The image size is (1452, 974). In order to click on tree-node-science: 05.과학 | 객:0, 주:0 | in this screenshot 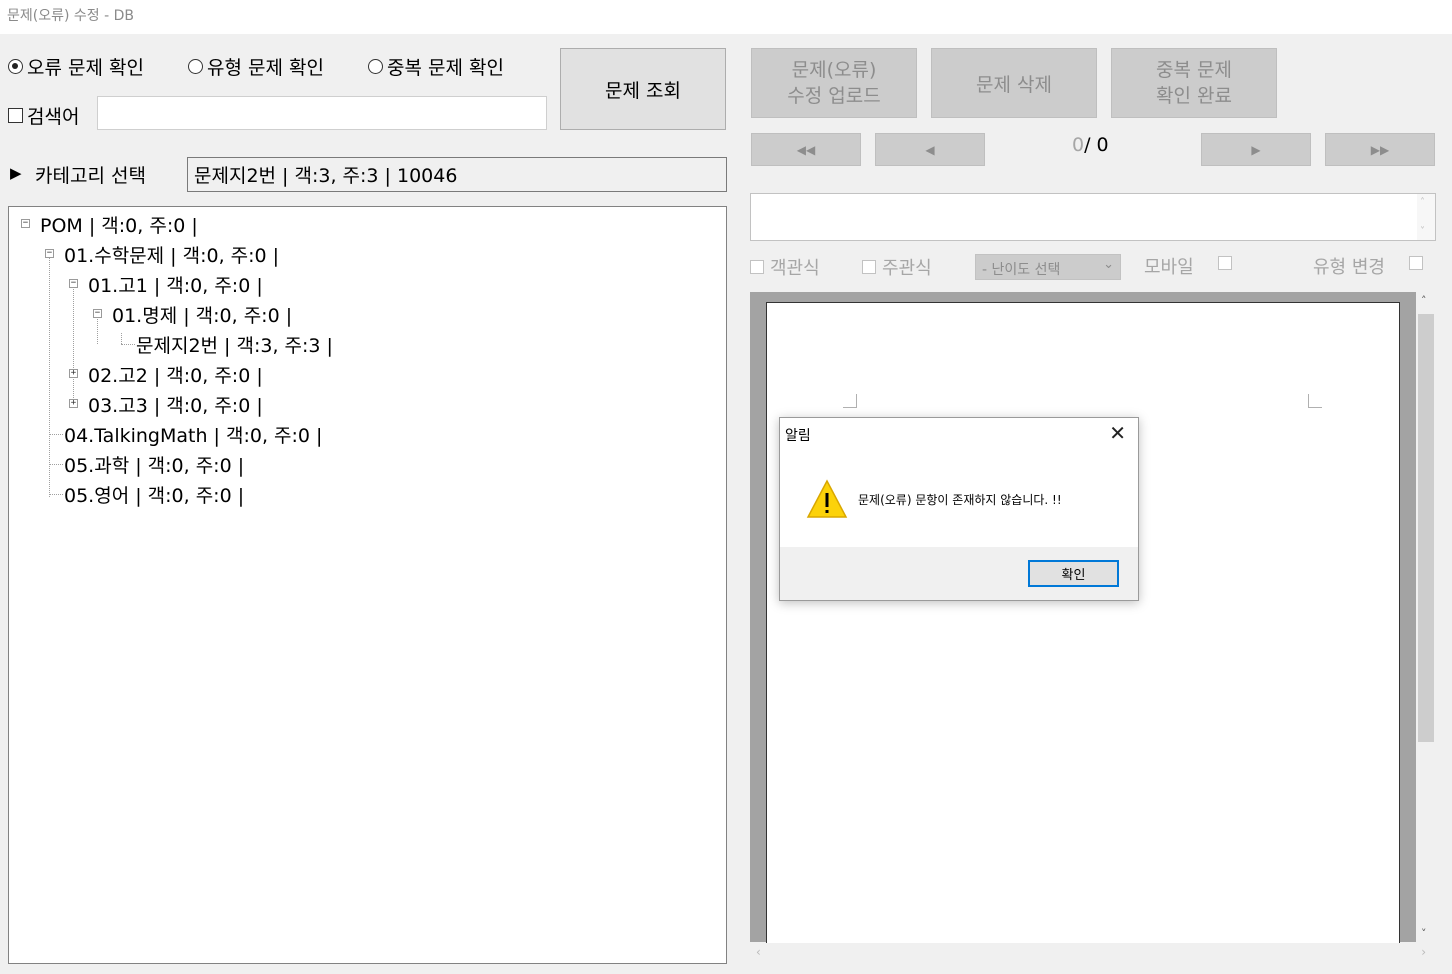, I will do `click(154, 464)`.